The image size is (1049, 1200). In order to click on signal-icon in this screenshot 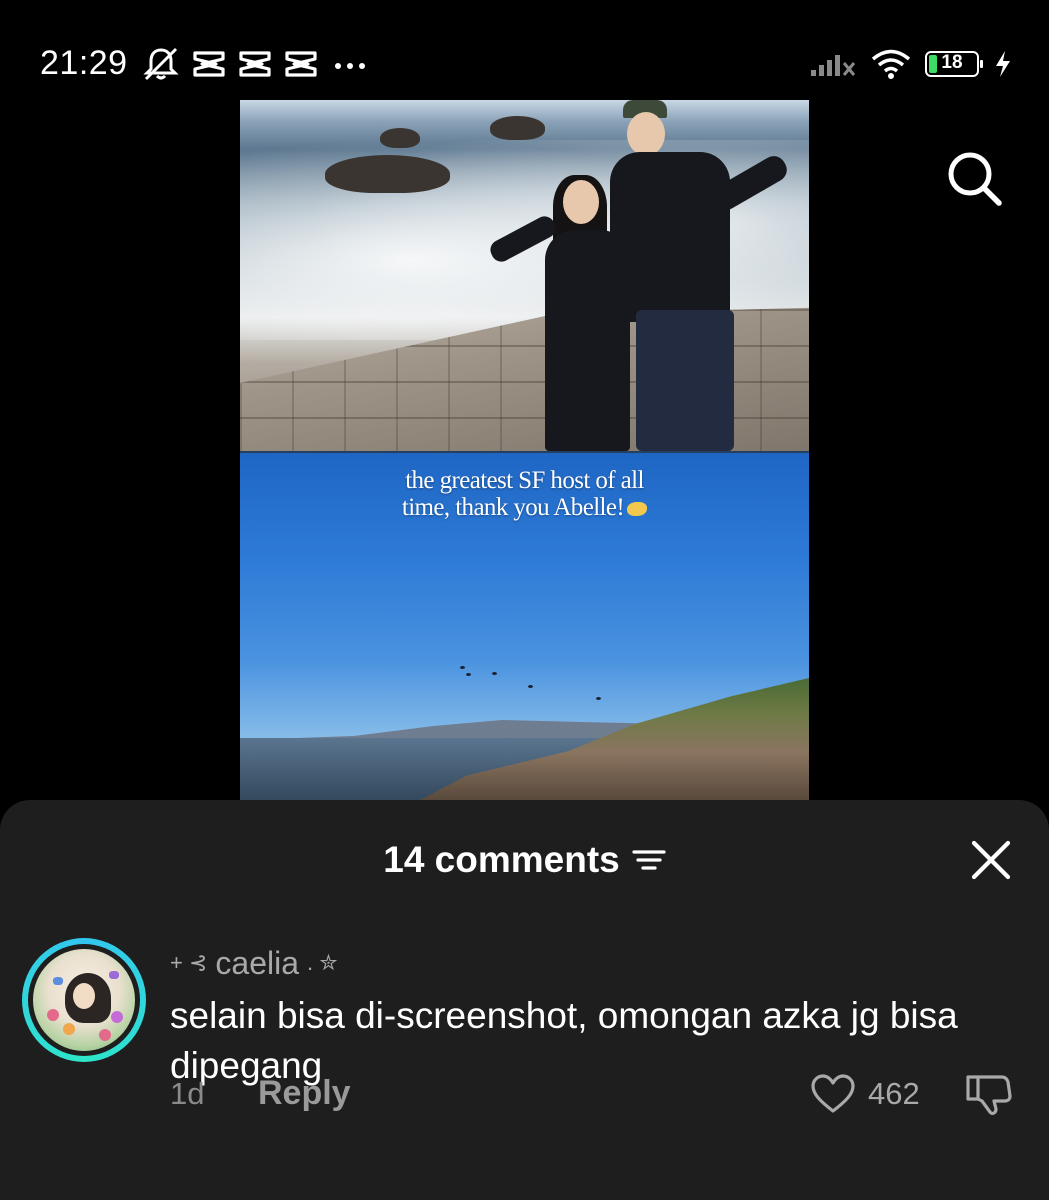, I will do `click(833, 65)`.